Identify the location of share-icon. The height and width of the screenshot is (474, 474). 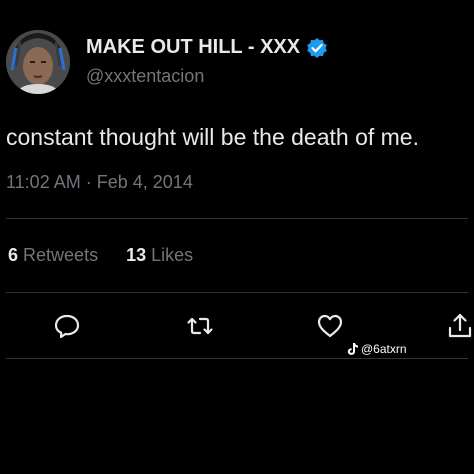
(460, 326).